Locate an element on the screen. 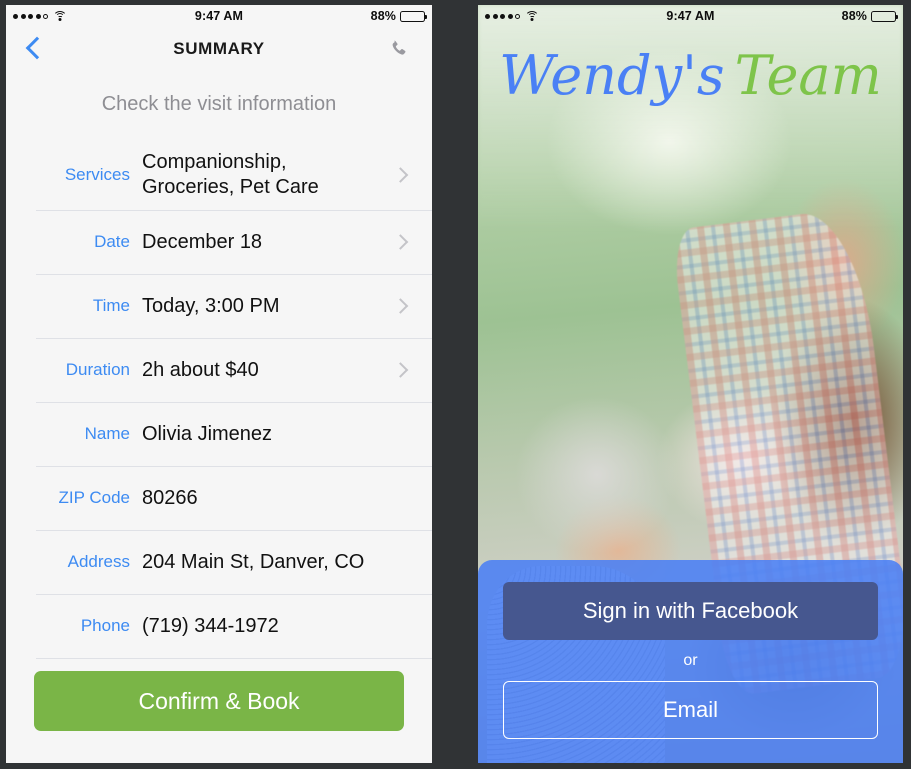 This screenshot has width=911, height=769. detail-row-value: 2h about $40 is located at coordinates (200, 369).